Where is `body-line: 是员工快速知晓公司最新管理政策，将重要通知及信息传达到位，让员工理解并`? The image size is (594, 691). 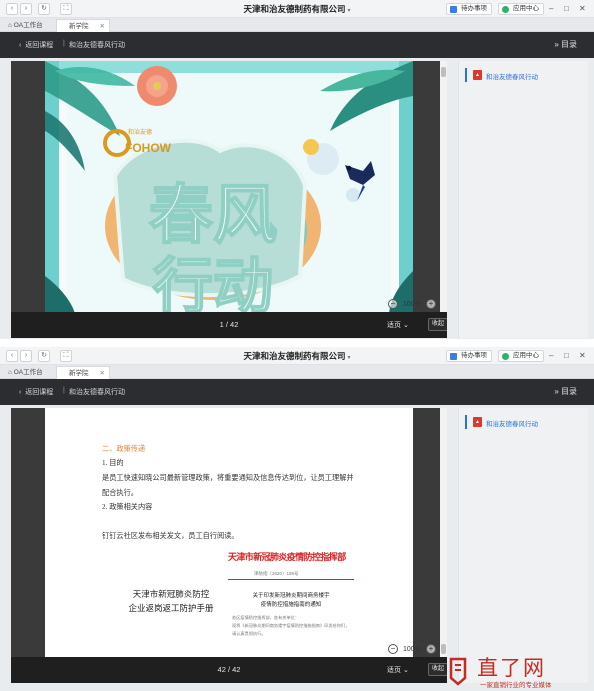
body-line: 是员工快速知晓公司最新管理政策，将重要通知及信息传达到位，让员工理解并 is located at coordinates (228, 478).